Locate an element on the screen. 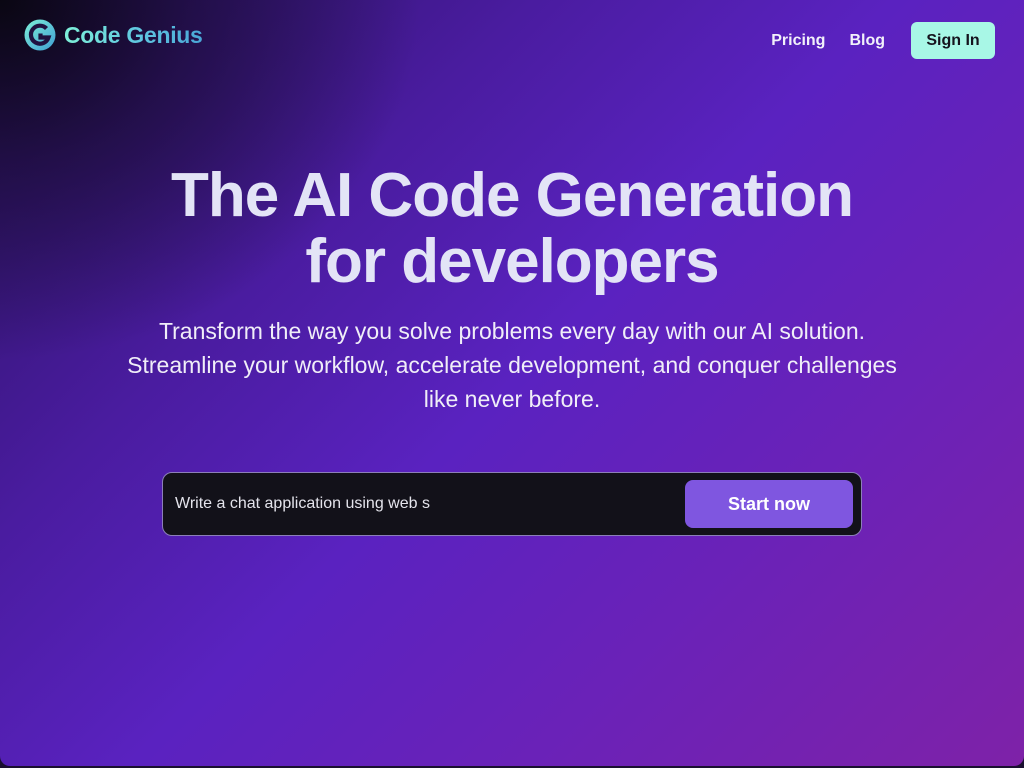 This screenshot has width=1024, height=768. sign-in-button: Sign In is located at coordinates (953, 40).